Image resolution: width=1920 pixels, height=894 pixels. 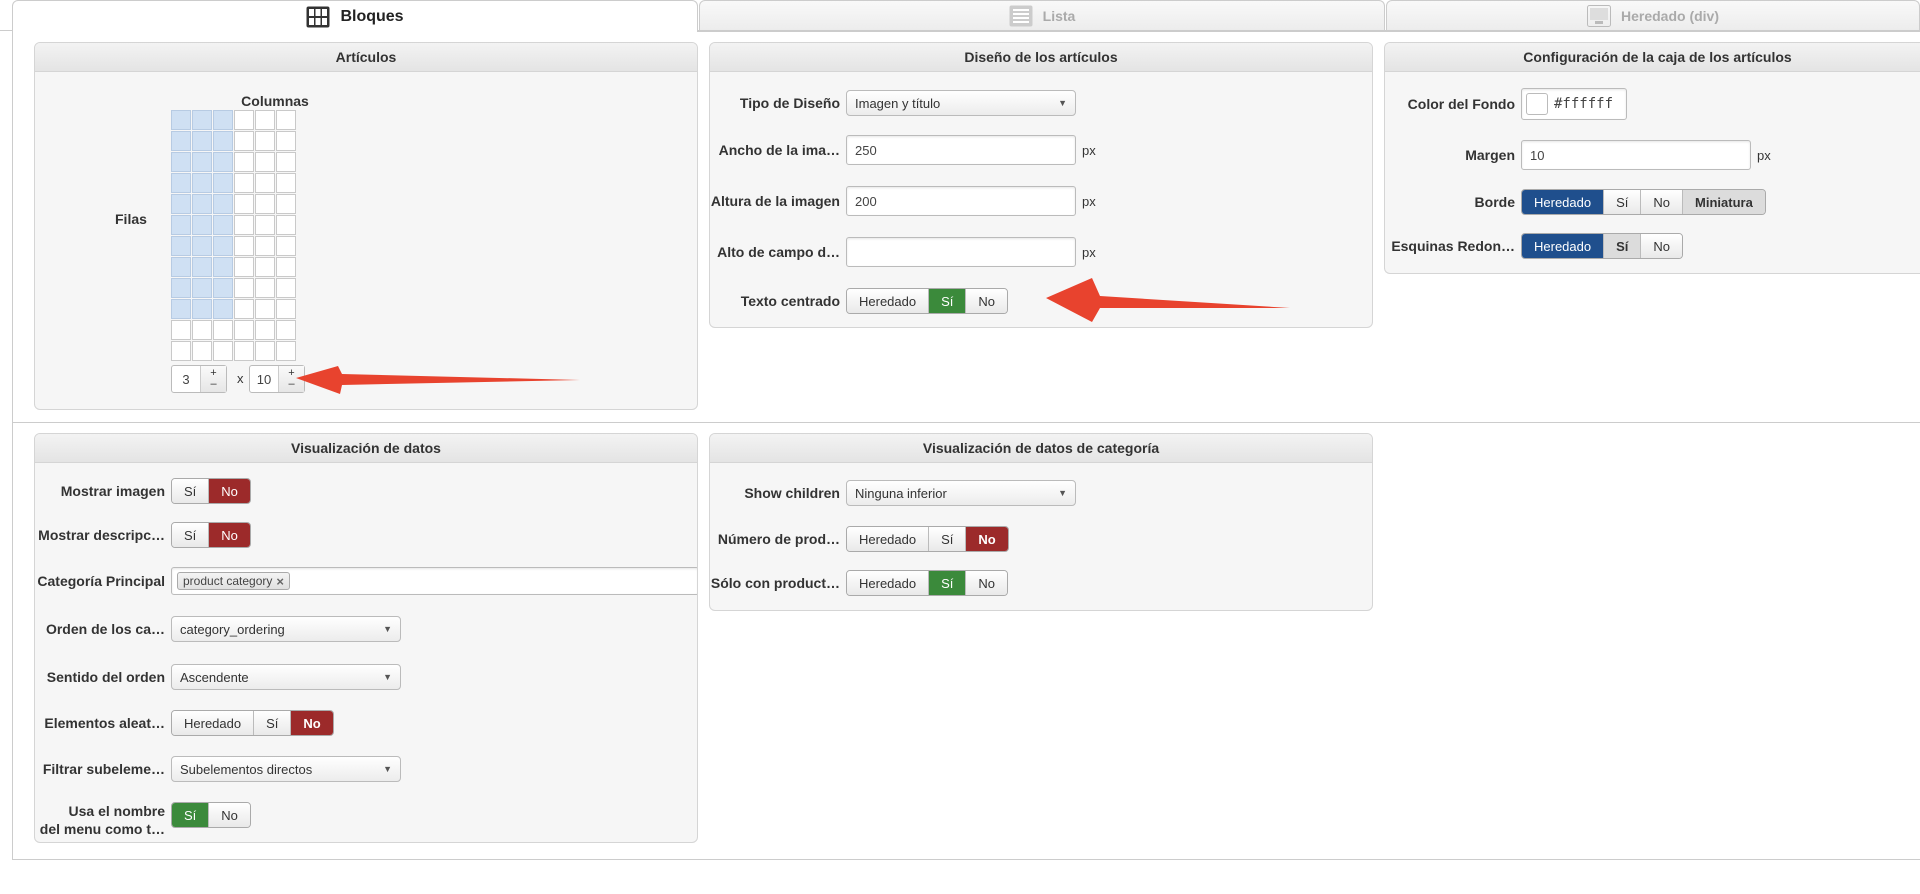 I want to click on filtrar-select: Subelementos directos ▼, so click(x=286, y=769).